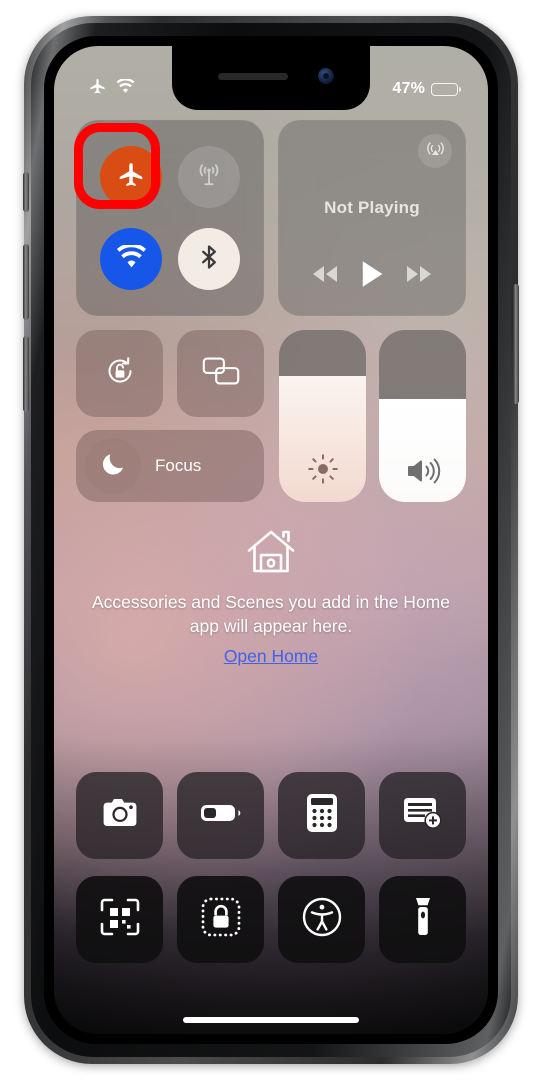 Image resolution: width=542 pixels, height=1080 pixels. I want to click on camera-icon, so click(120, 815).